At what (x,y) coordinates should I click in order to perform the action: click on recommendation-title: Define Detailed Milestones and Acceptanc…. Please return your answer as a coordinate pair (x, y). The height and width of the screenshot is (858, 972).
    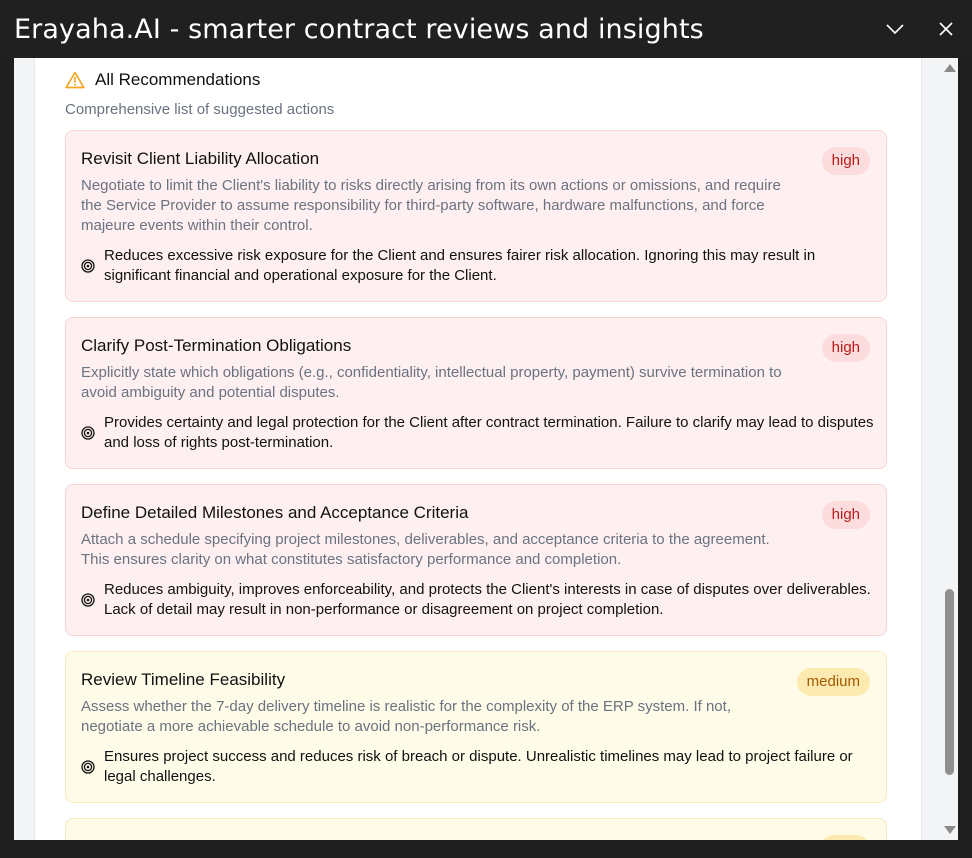
    Looking at the image, I should click on (275, 512).